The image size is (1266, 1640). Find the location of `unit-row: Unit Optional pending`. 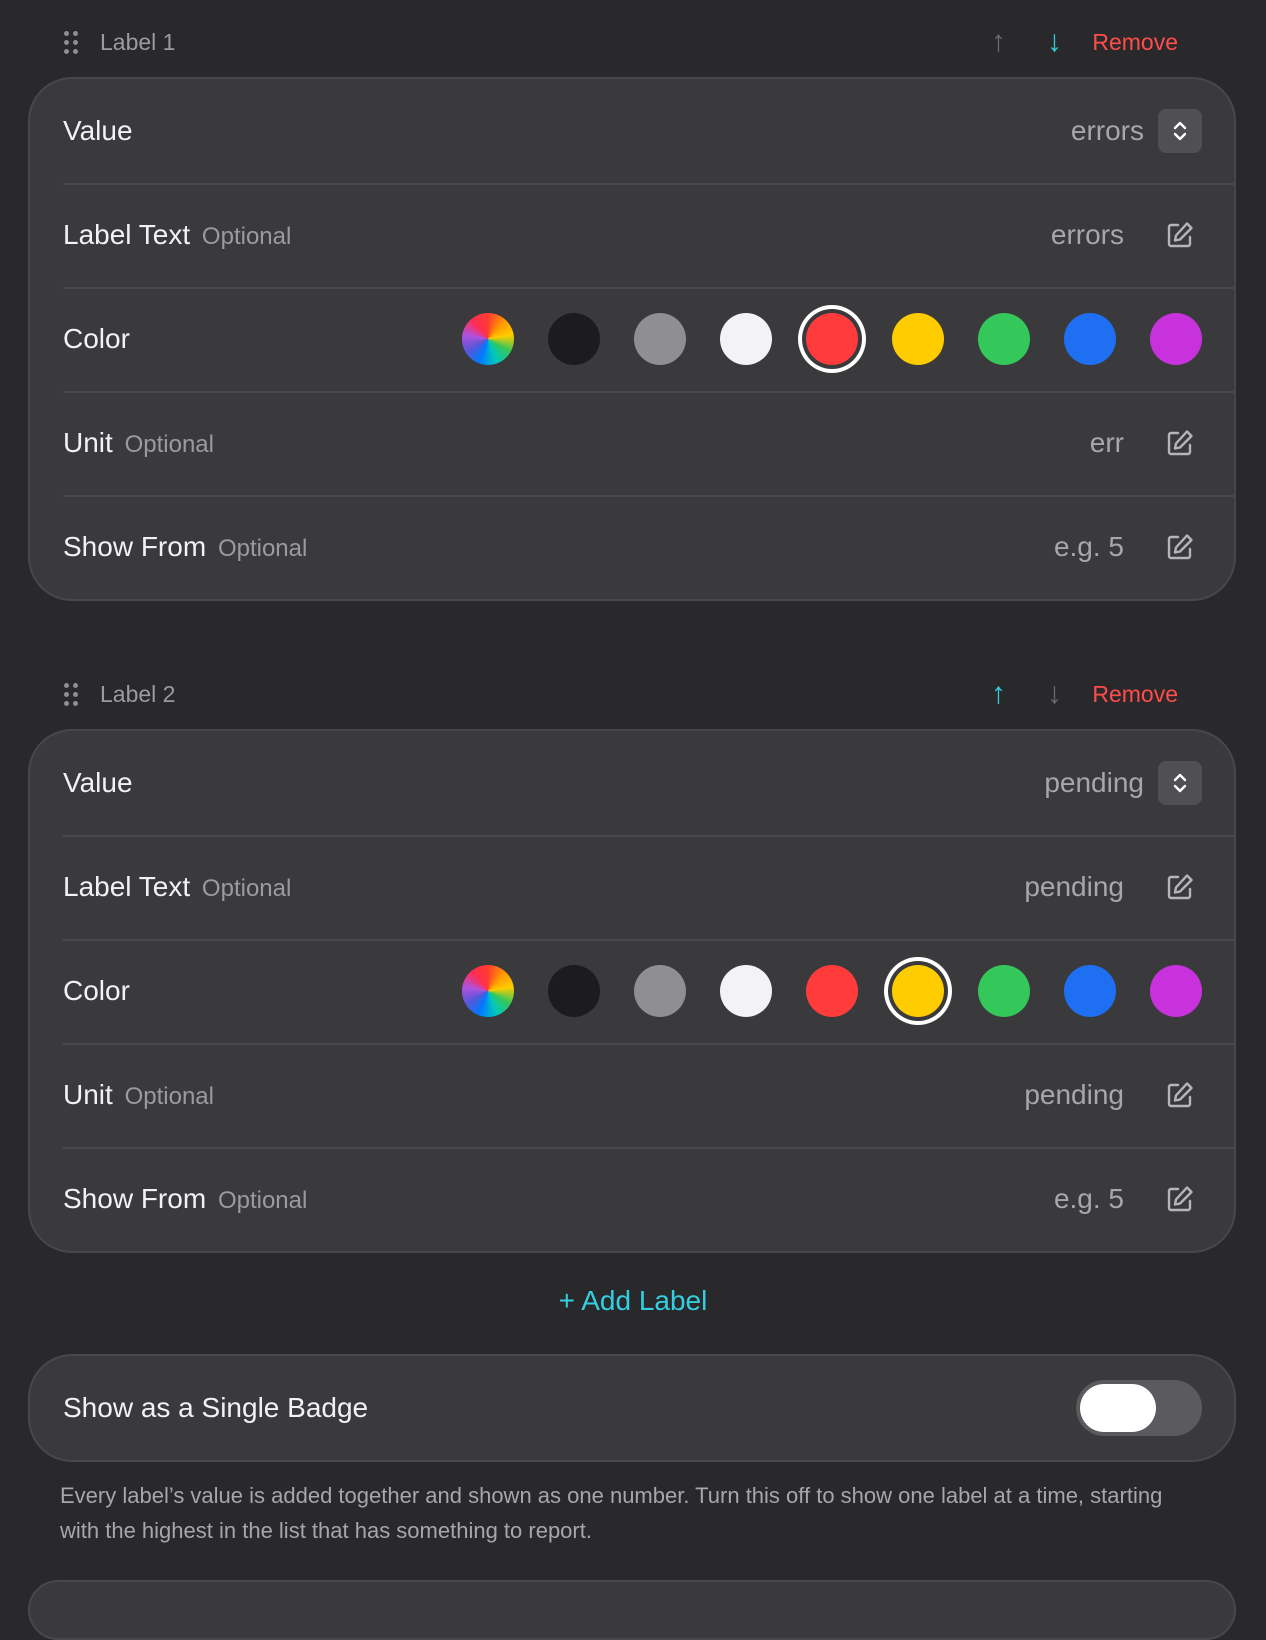

unit-row: Unit Optional pending is located at coordinates (632, 1095).